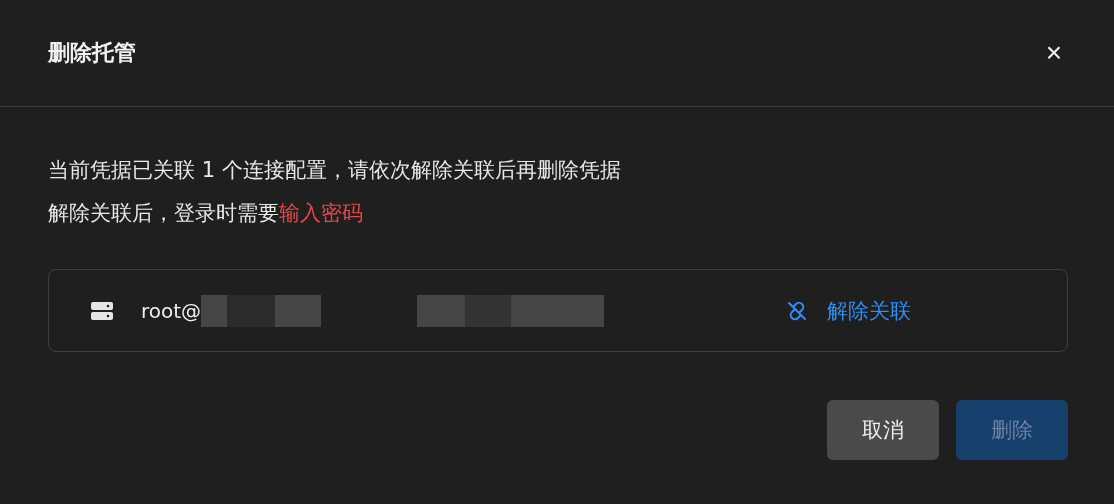 The width and height of the screenshot is (1114, 504). Describe the element at coordinates (1053, 53) in the screenshot. I see `close-button: ×` at that location.